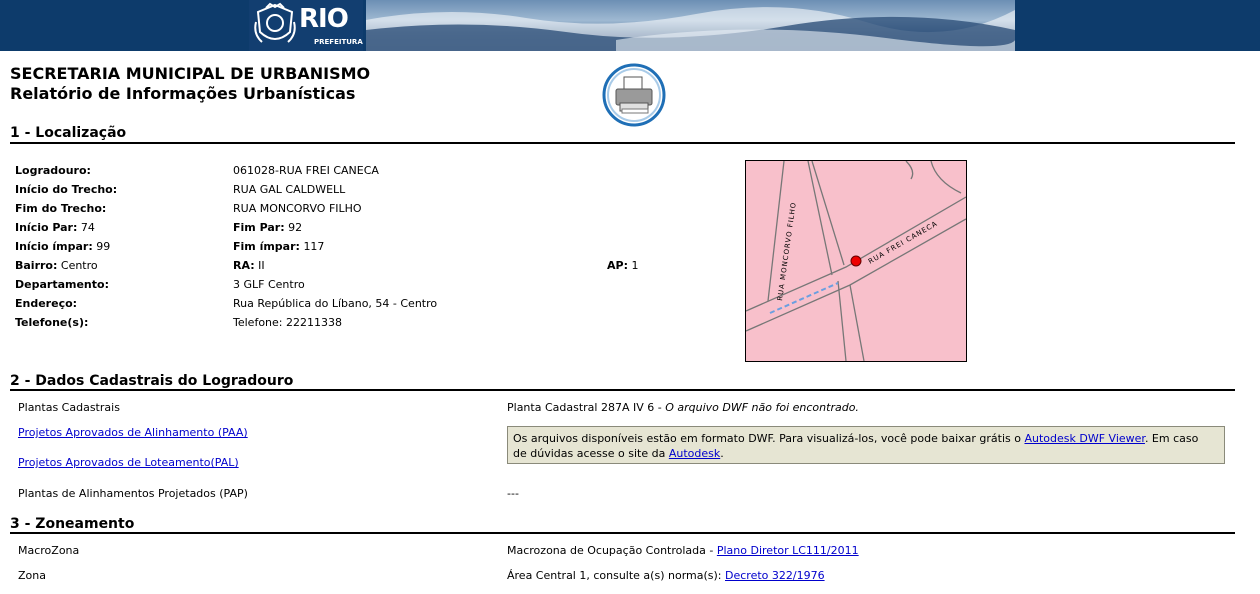  What do you see at coordinates (183, 93) in the screenshot?
I see `page-subtitle: Relatório de Informações Urbanísticas` at bounding box center [183, 93].